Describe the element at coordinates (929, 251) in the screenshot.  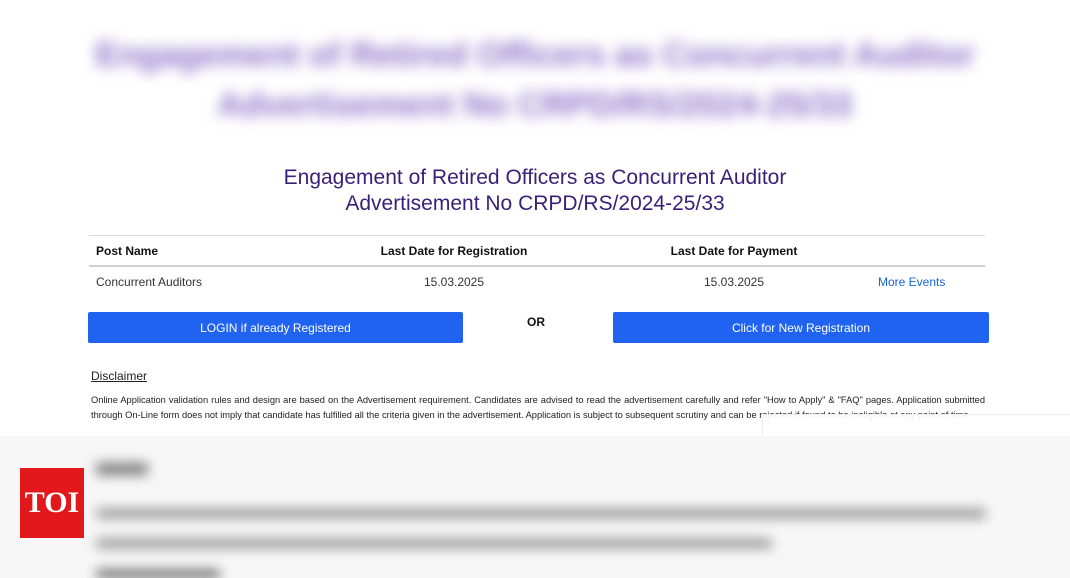
I see `header-empty` at that location.